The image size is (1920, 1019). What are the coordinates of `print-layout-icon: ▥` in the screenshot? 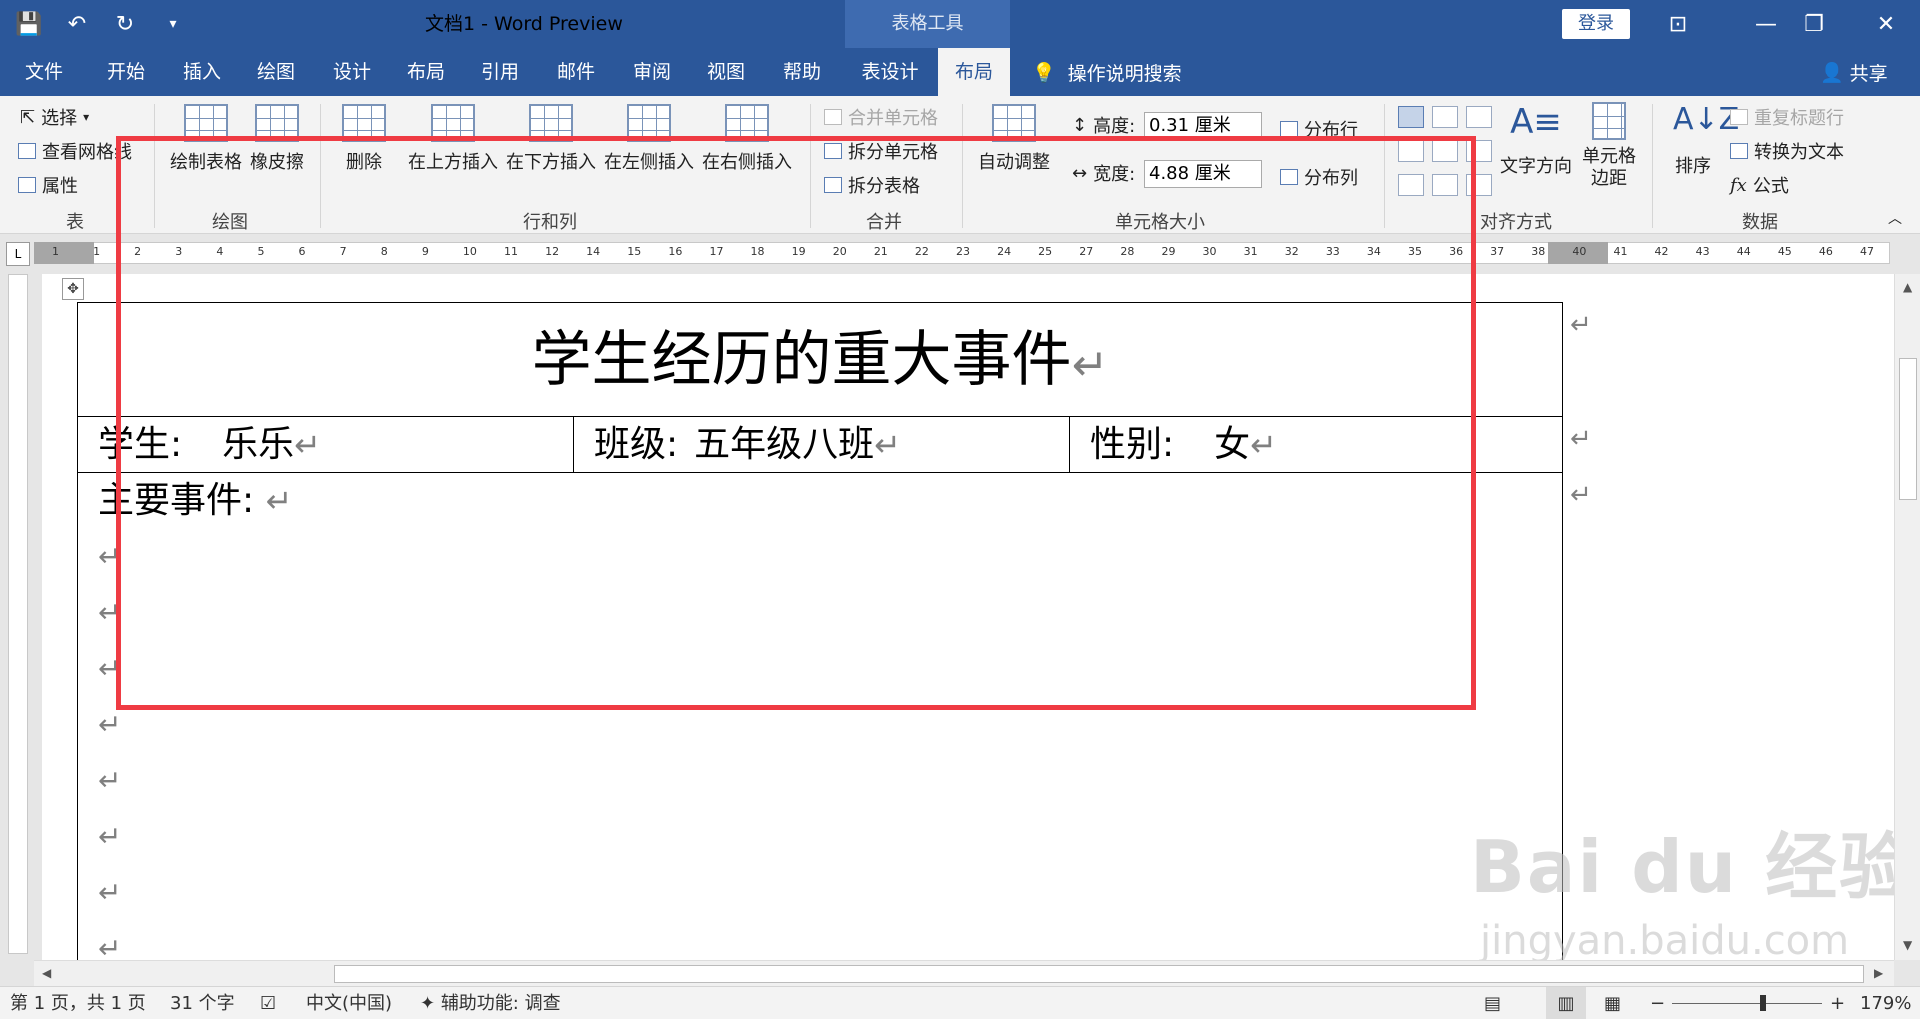 It's located at (1566, 1003).